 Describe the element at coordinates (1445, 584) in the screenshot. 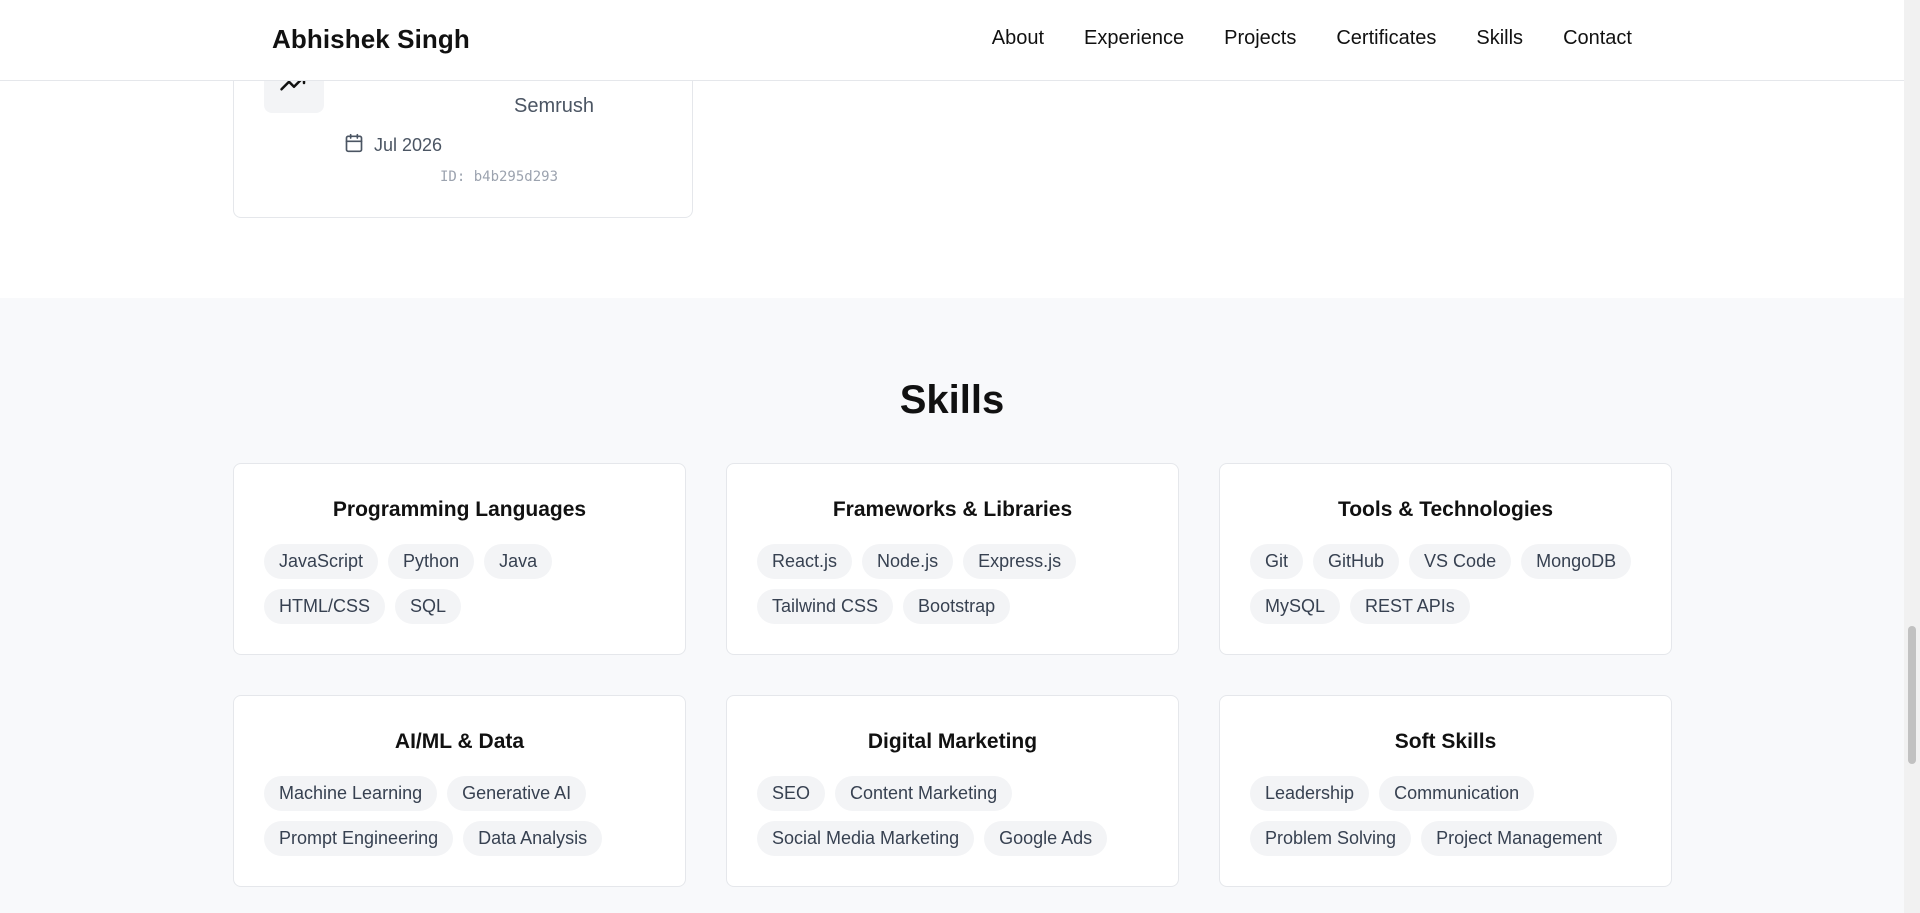

I see `skill-tag-list: Git GitHub VS Code MongoDB MySQL REST APIs` at that location.